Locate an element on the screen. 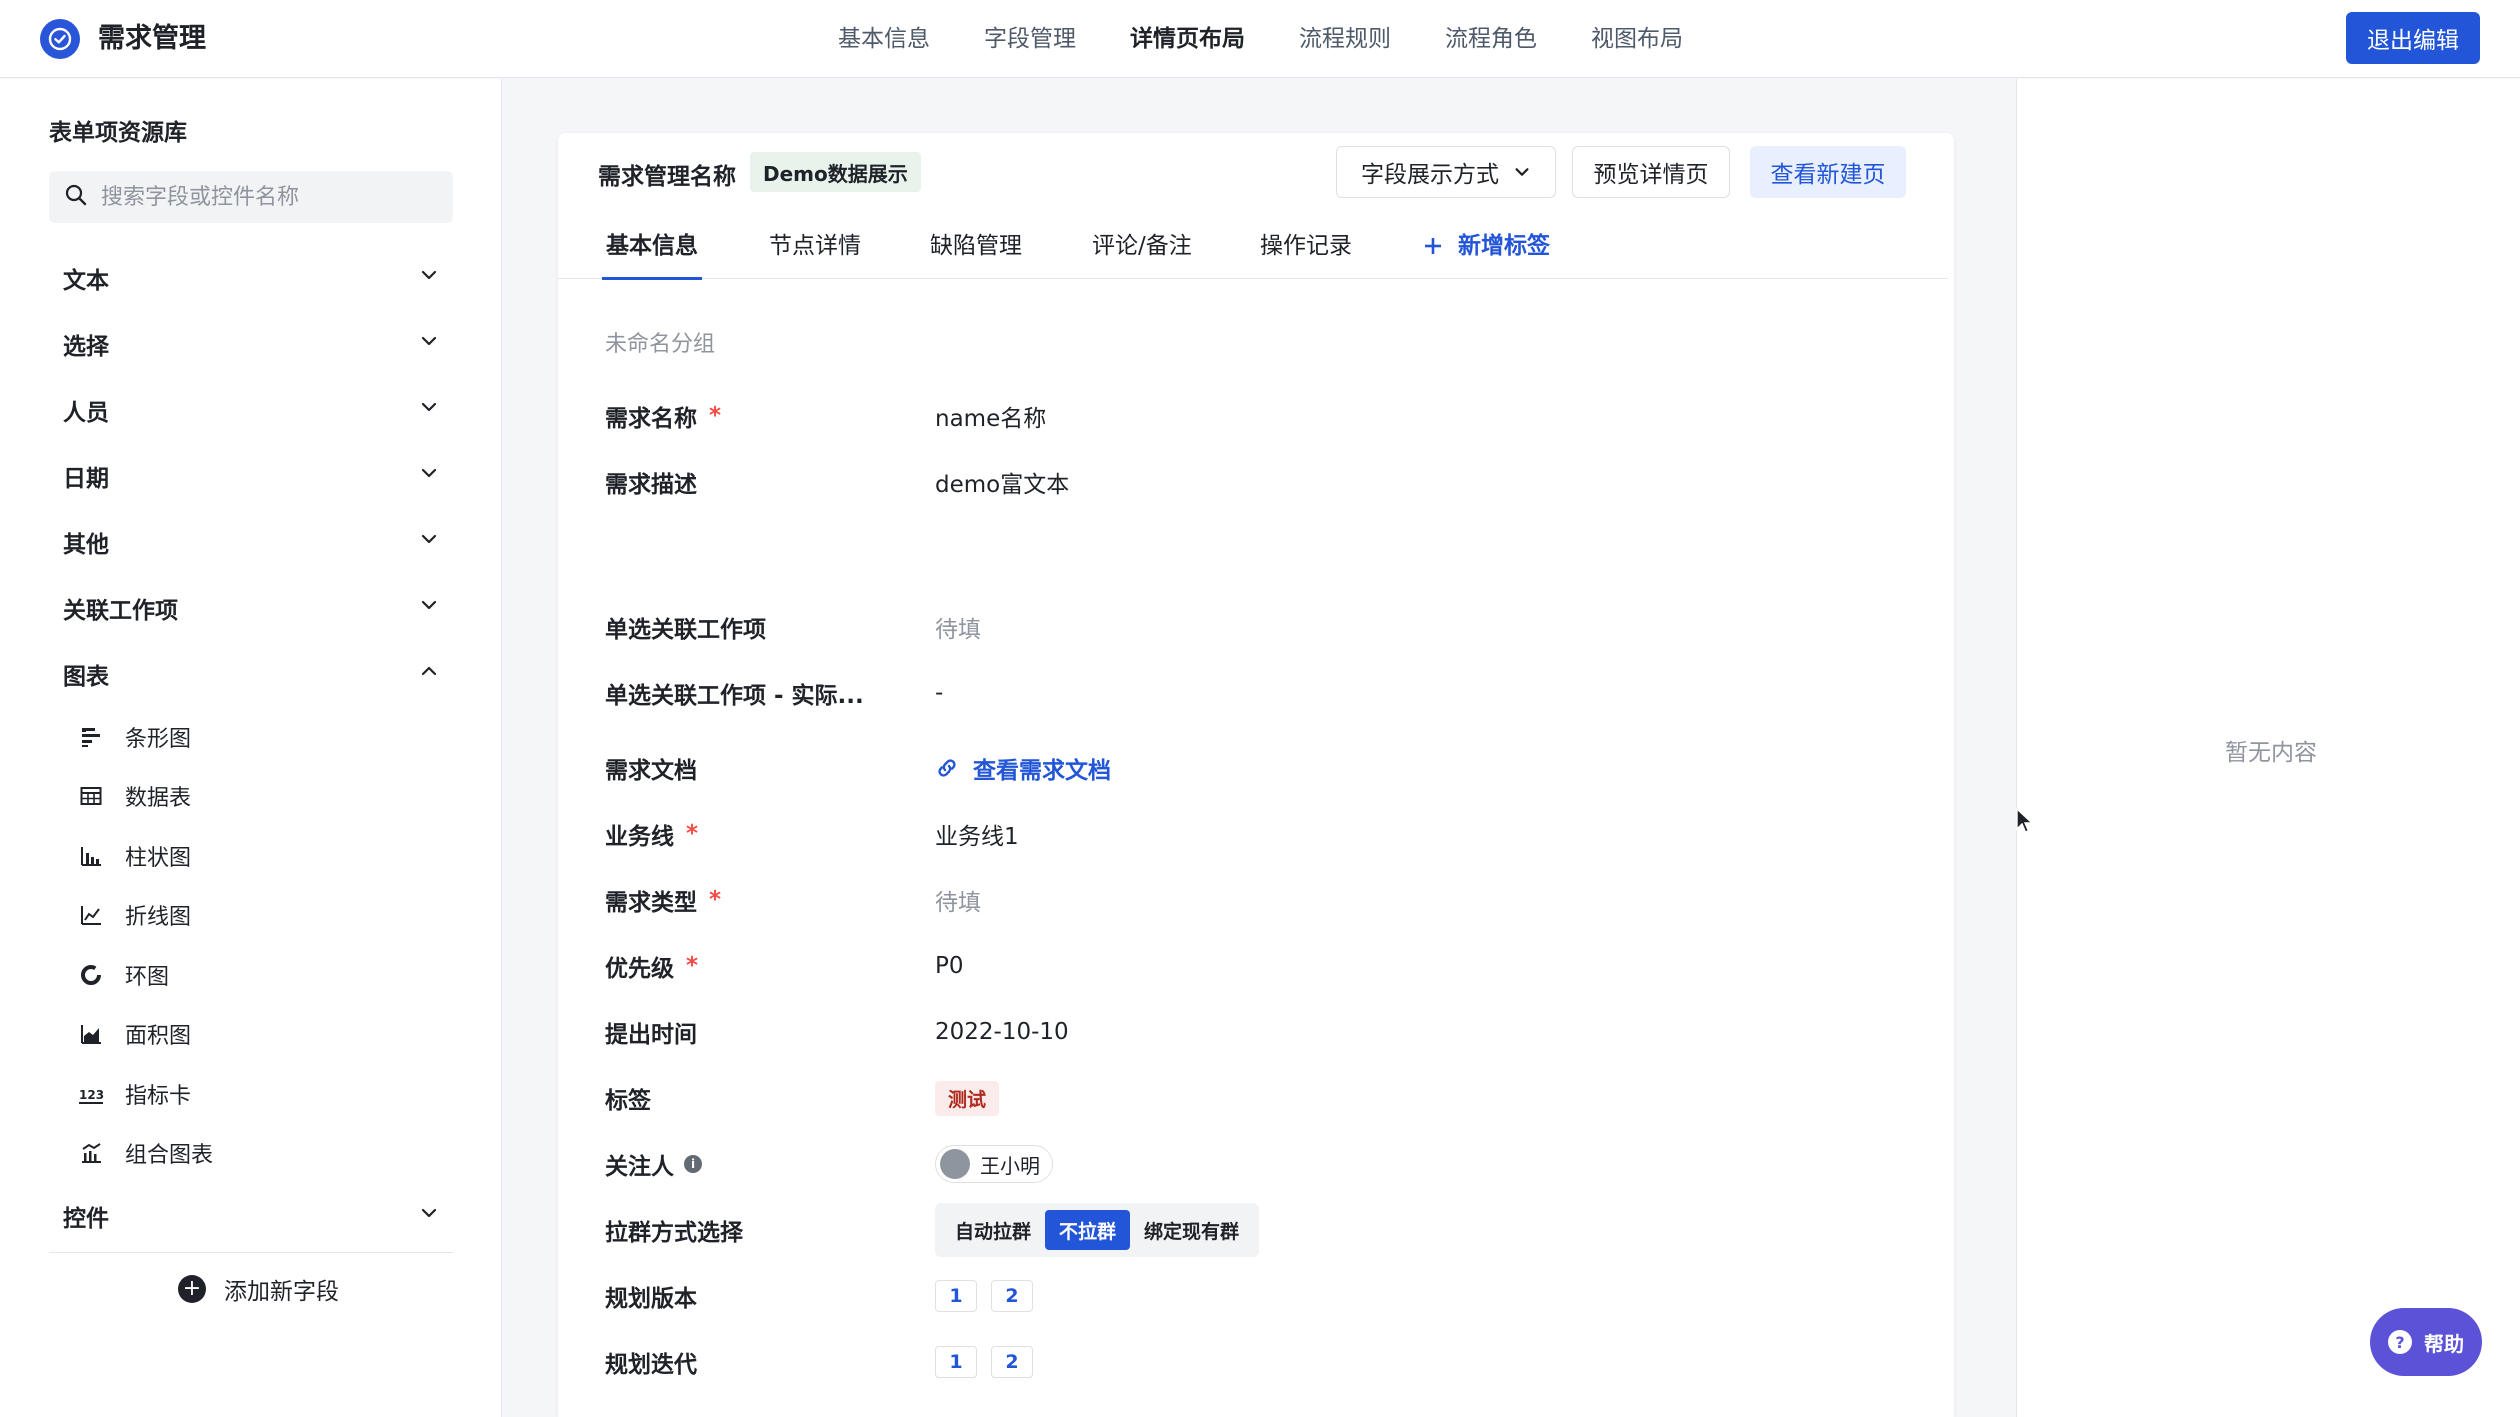 The width and height of the screenshot is (2520, 1417). field-row-name: 需求名称 * name名称 is located at coordinates (1255, 416).